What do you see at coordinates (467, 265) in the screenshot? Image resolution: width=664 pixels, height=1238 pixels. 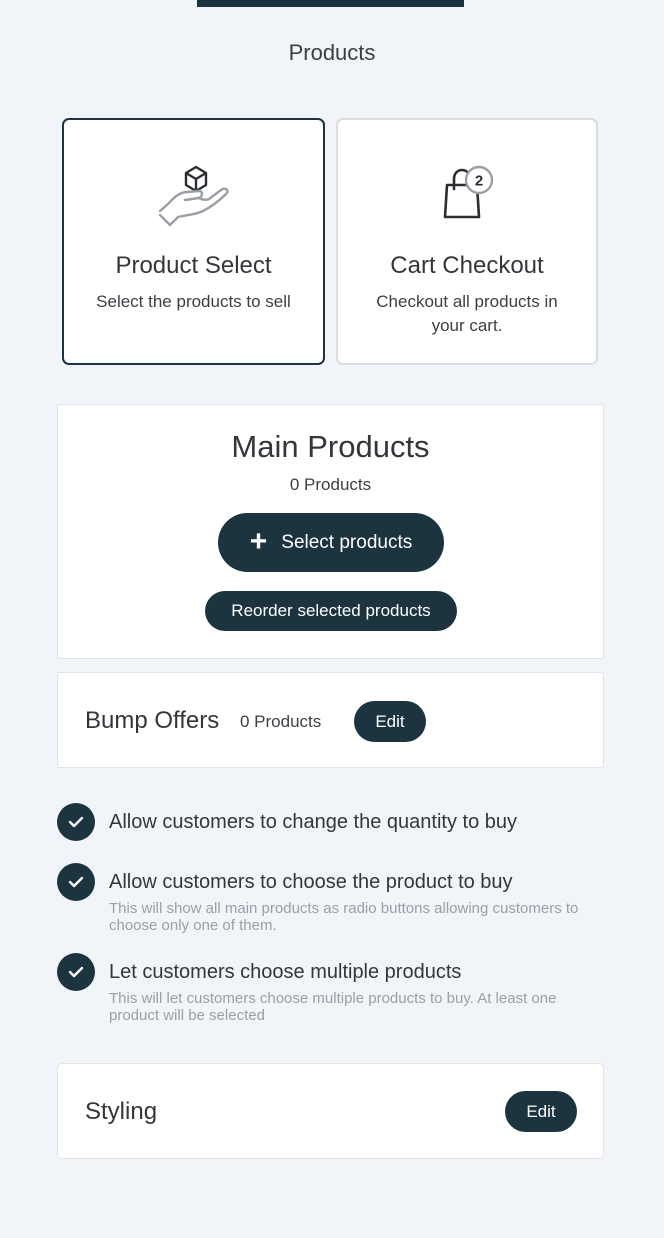 I see `mode-card-title: Cart Checkout` at bounding box center [467, 265].